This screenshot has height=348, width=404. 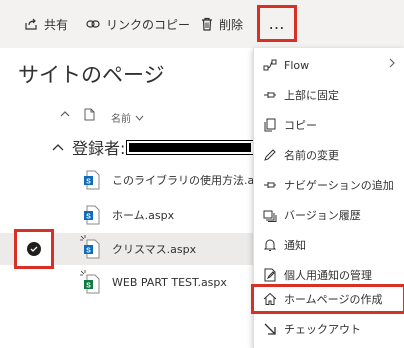 I want to click on trash-icon, so click(x=207, y=24).